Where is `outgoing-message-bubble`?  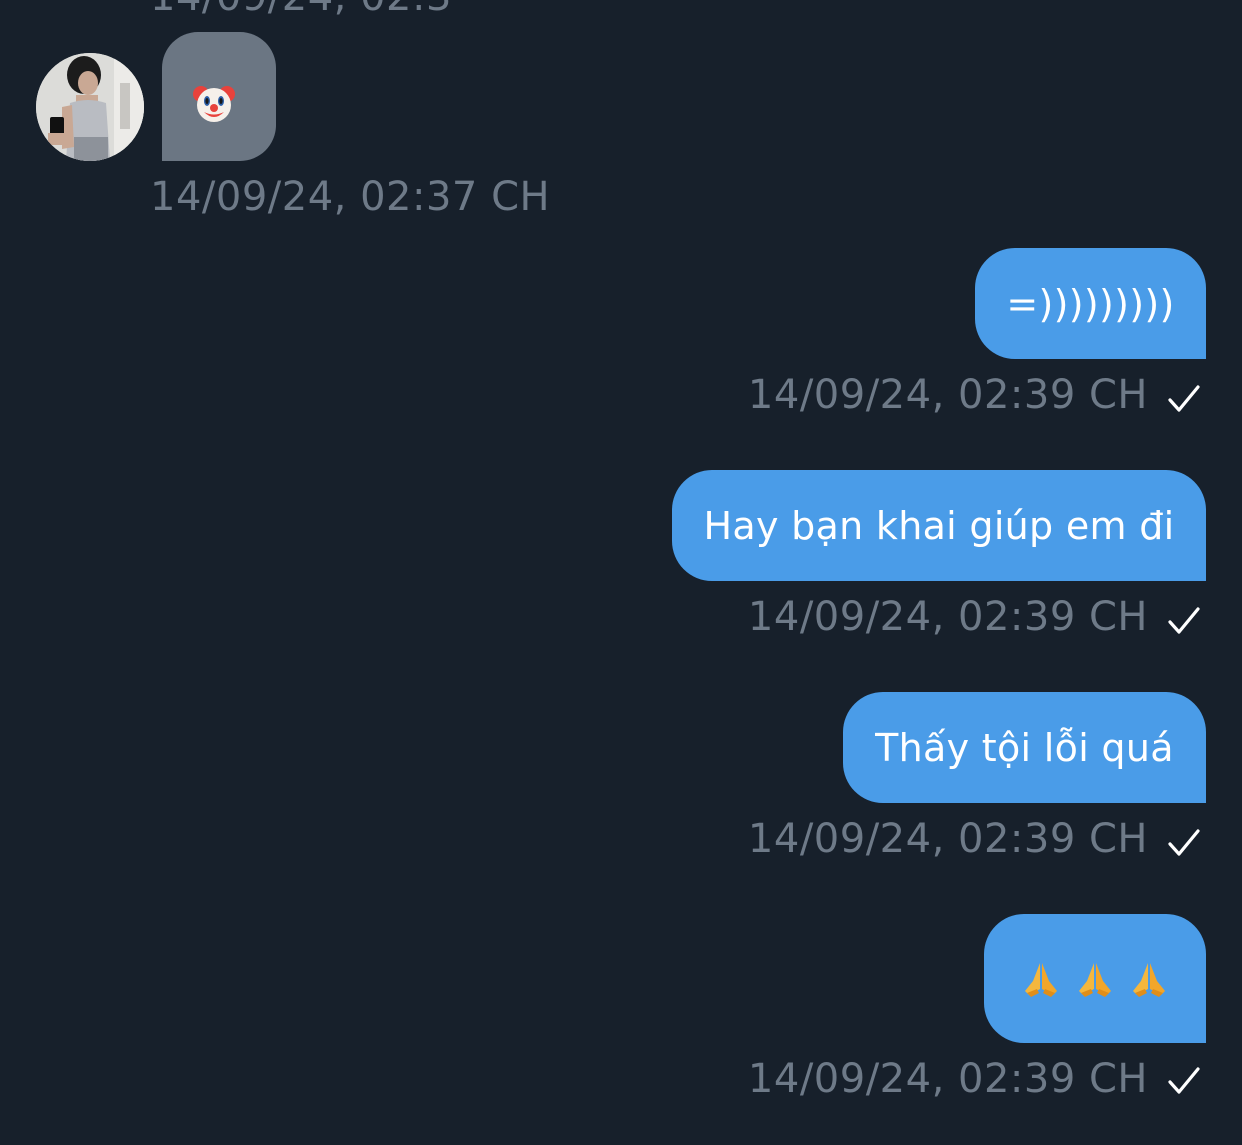 outgoing-message-bubble is located at coordinates (1095, 978).